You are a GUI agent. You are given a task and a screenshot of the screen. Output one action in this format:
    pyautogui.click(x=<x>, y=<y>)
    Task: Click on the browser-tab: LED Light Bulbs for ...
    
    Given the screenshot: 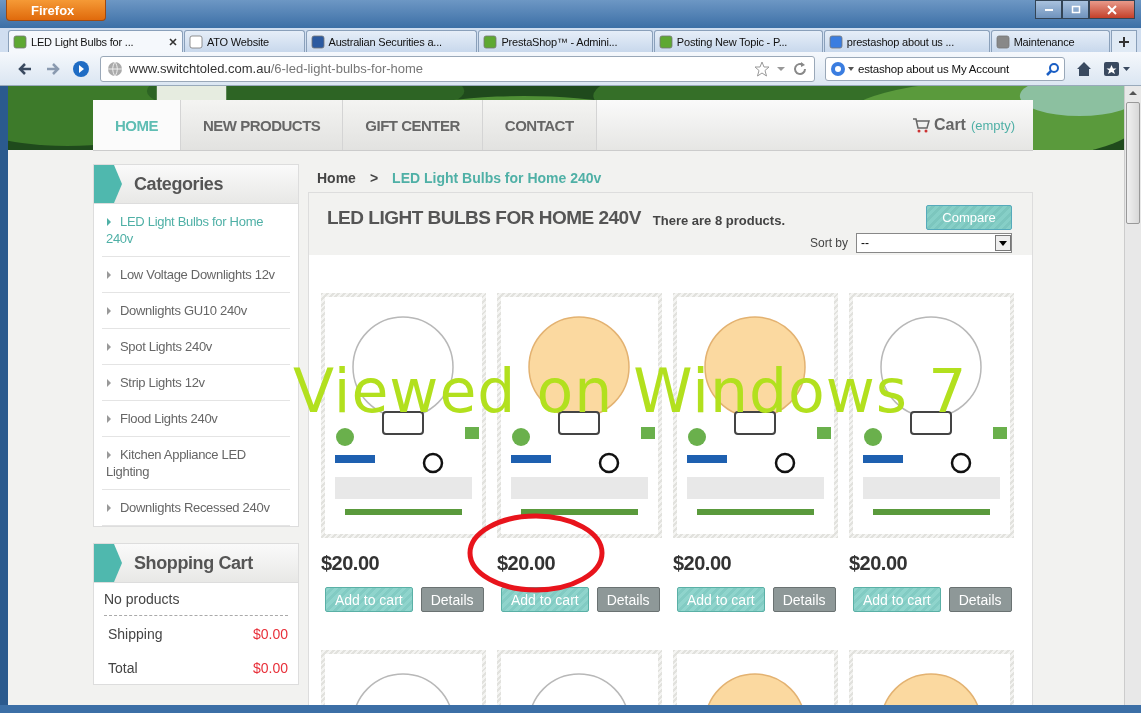 What is the action you would take?
    pyautogui.click(x=95, y=41)
    